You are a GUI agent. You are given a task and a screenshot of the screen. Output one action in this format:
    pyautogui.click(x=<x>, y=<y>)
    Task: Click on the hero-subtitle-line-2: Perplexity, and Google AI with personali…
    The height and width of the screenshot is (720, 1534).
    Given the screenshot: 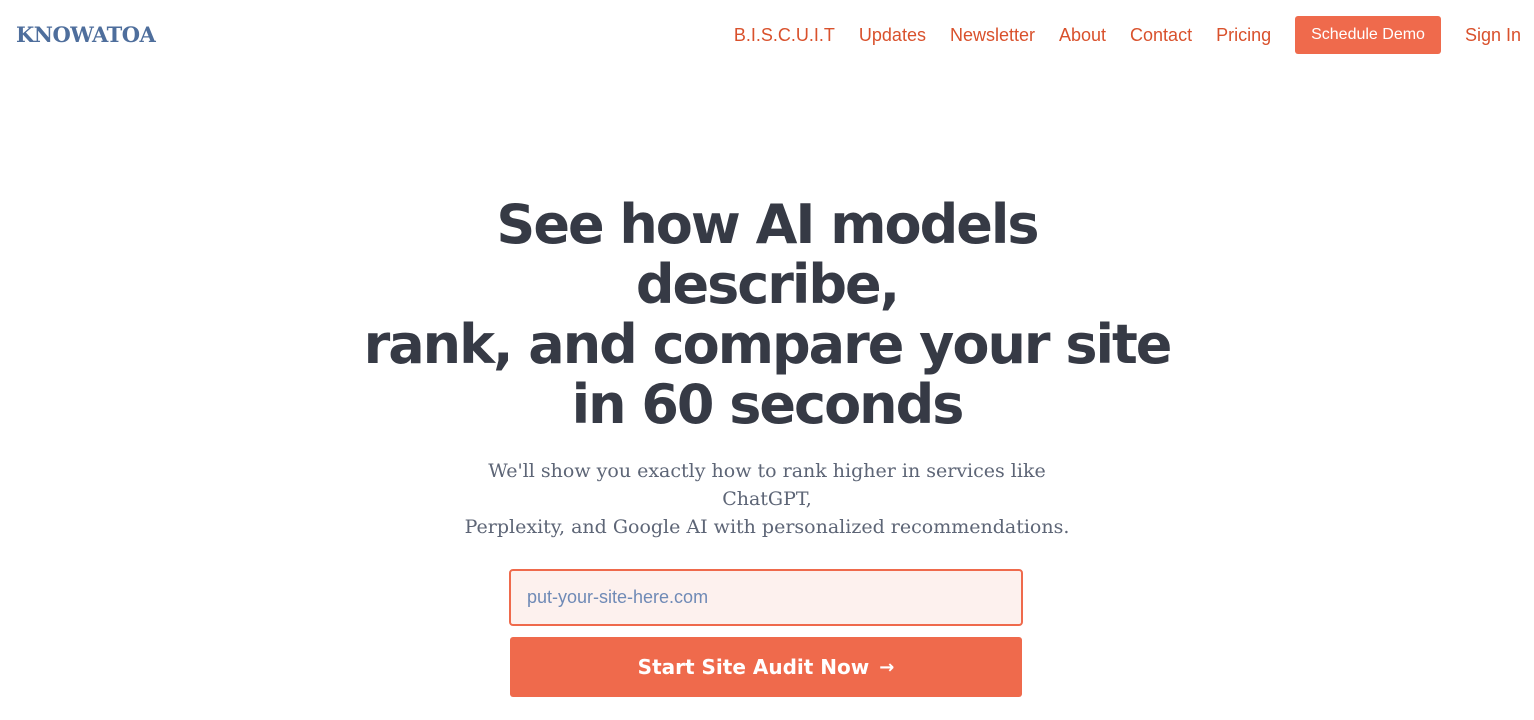 What is the action you would take?
    pyautogui.click(x=767, y=527)
    